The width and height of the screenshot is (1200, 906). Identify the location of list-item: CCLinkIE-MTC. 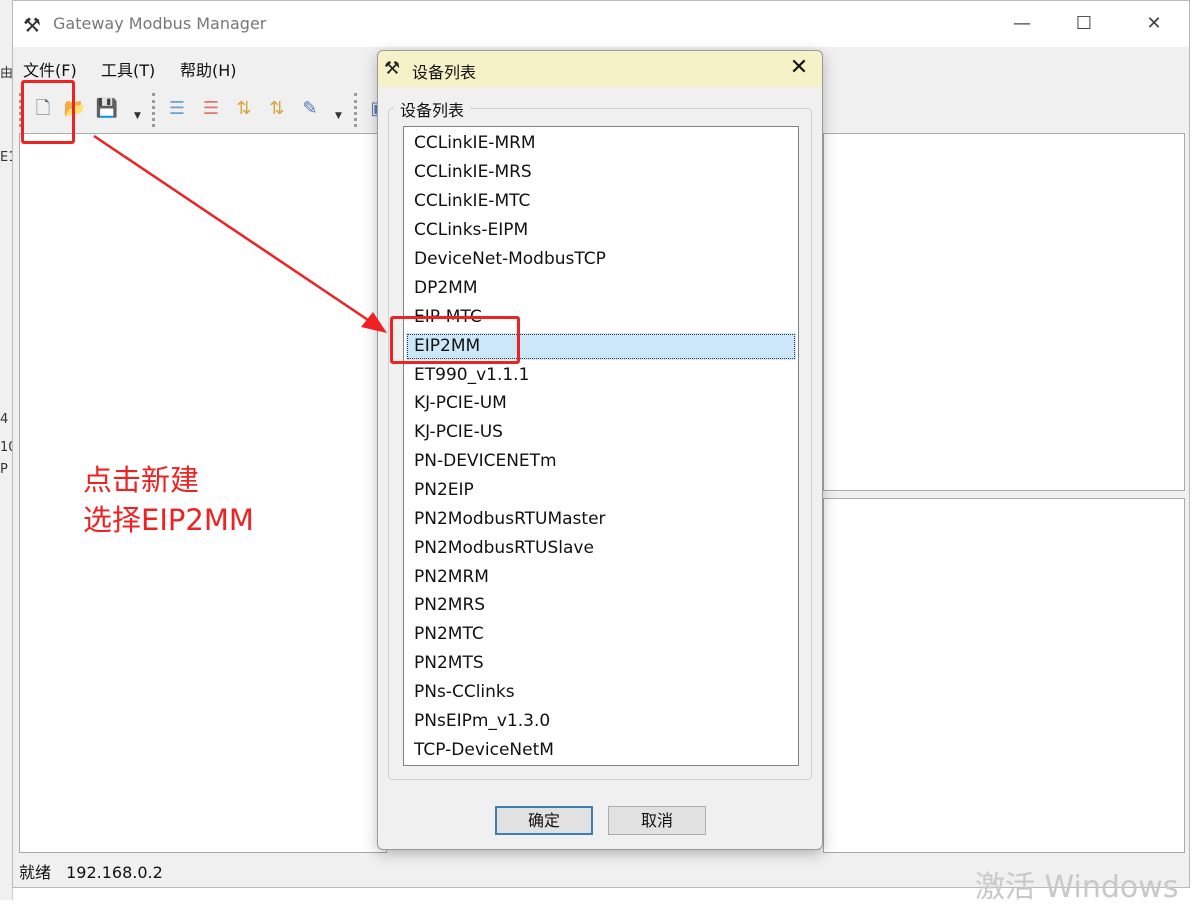
(601, 201).